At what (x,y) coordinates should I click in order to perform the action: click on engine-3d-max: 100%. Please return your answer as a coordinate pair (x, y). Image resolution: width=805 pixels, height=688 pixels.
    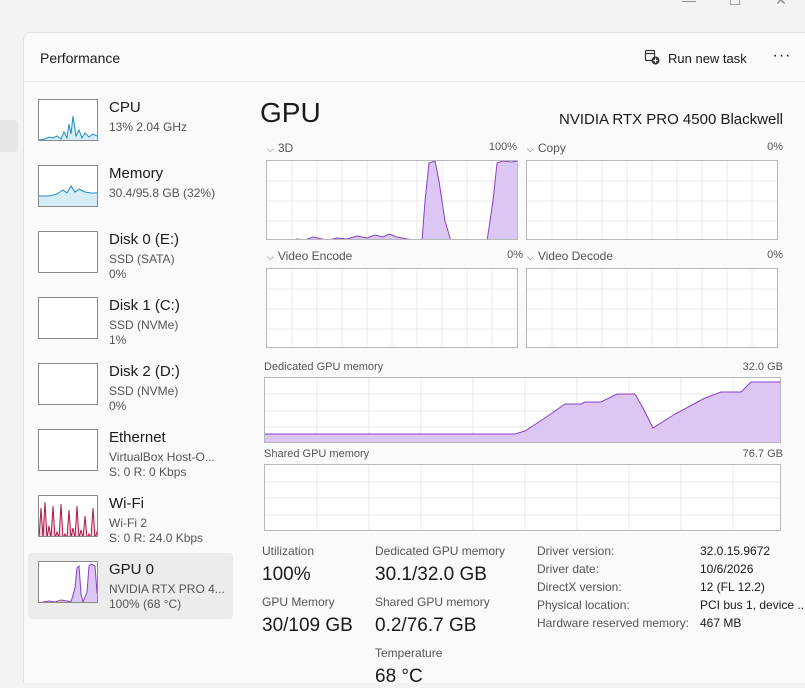
    Looking at the image, I should click on (502, 147).